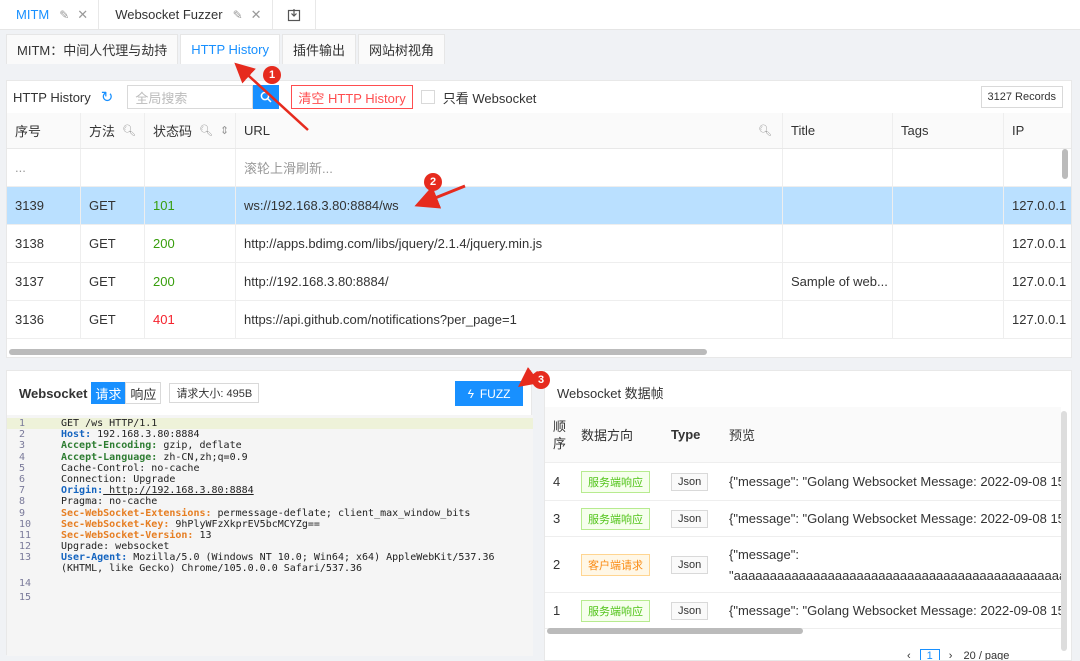 The height and width of the screenshot is (661, 1080). I want to click on column-header-title: Title, so click(838, 130).